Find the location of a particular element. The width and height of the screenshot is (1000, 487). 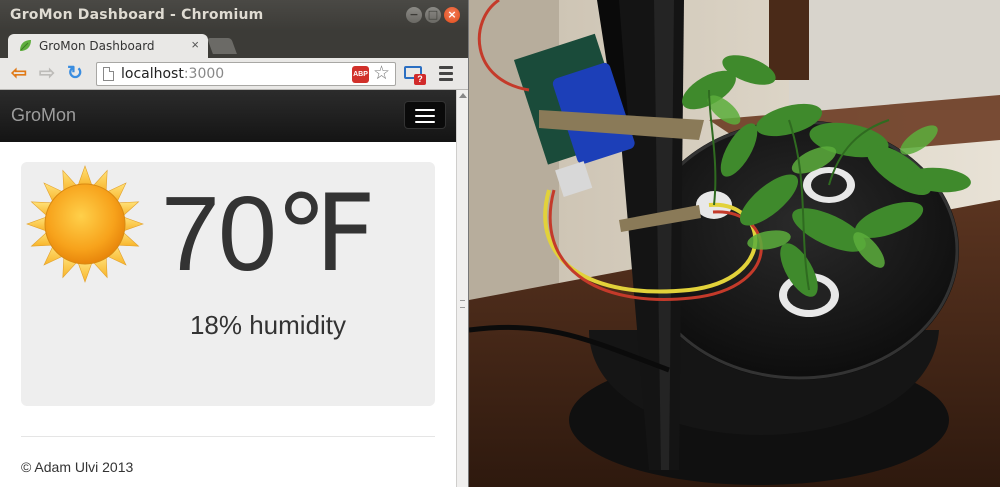

url-text: localhost:3000 is located at coordinates (172, 74).